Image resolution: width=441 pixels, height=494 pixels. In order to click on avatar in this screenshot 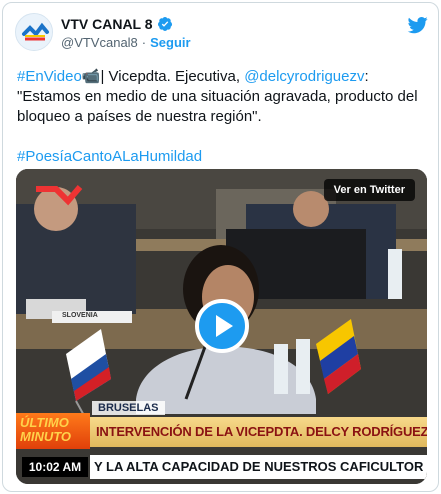, I will do `click(34, 32)`.